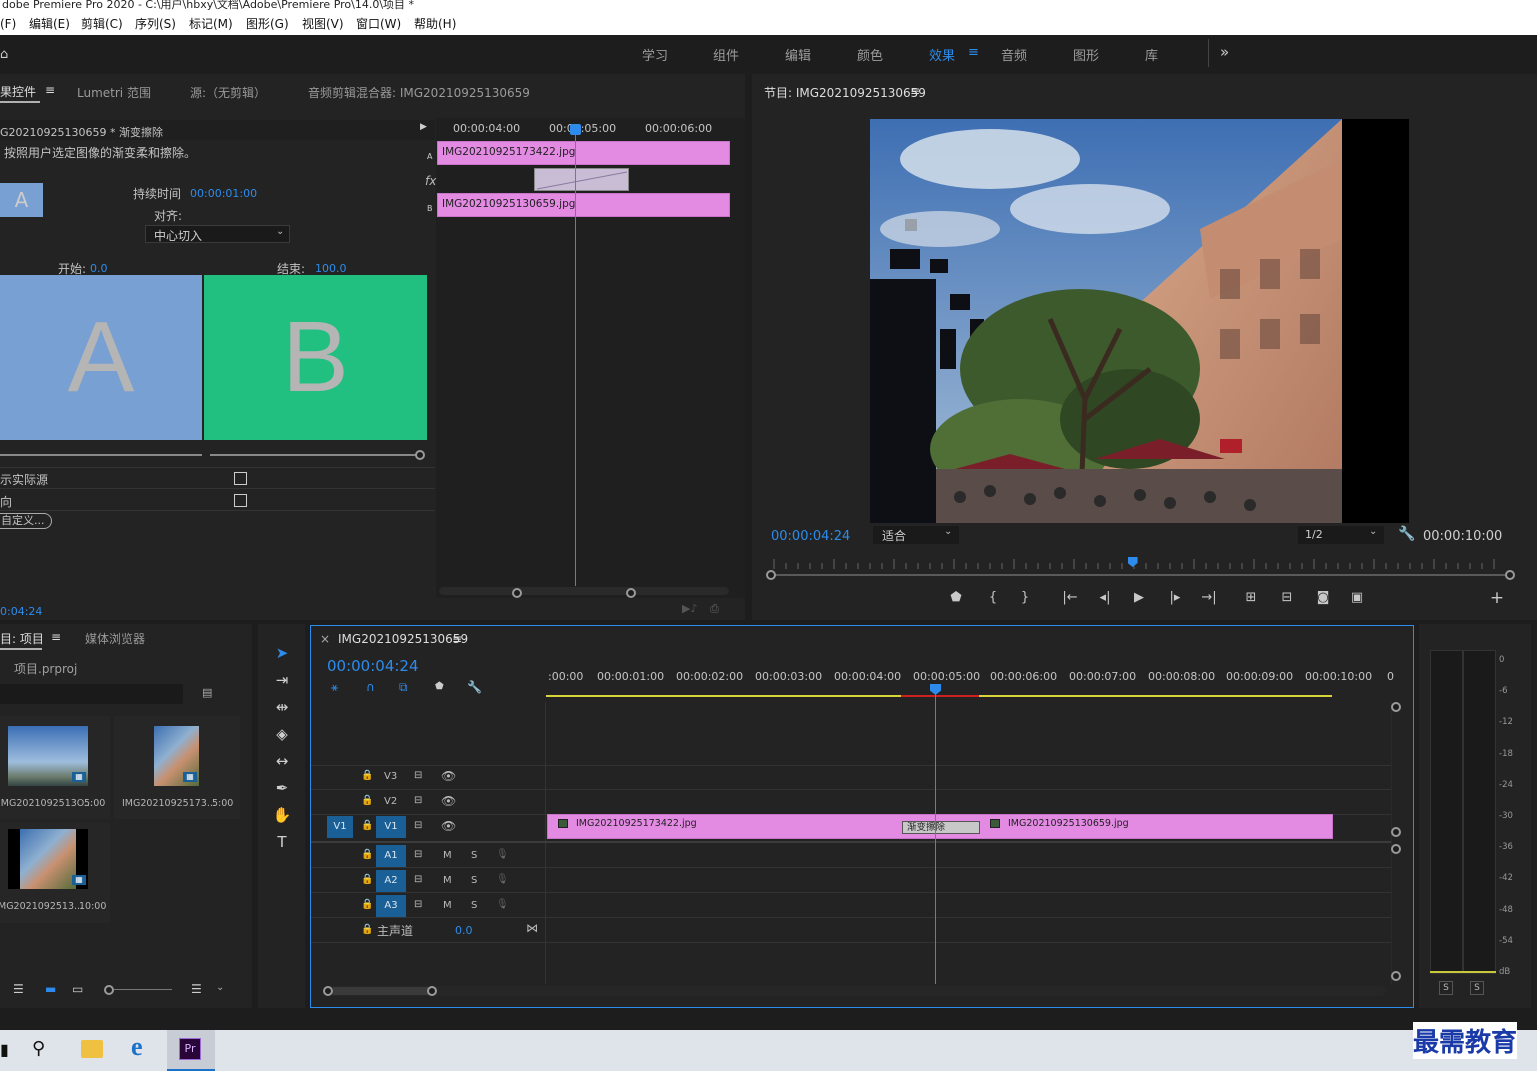 The image size is (1537, 1071). What do you see at coordinates (391, 856) in the screenshot?
I see `track-label-a1: A1` at bounding box center [391, 856].